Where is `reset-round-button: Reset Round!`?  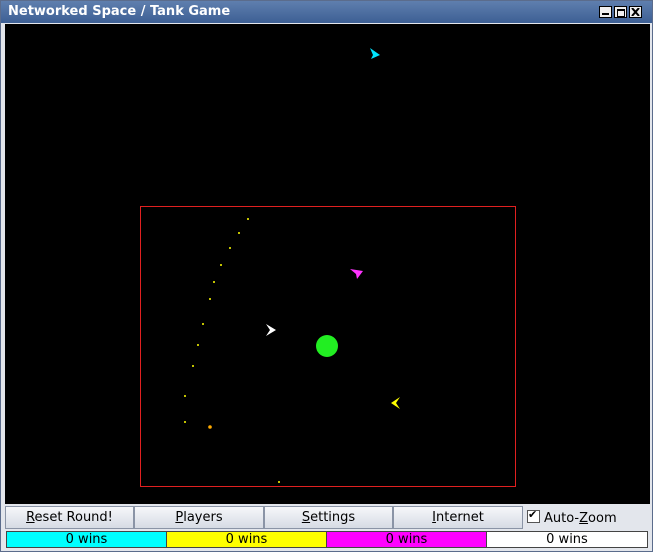
reset-round-button: Reset Round! is located at coordinates (69, 517).